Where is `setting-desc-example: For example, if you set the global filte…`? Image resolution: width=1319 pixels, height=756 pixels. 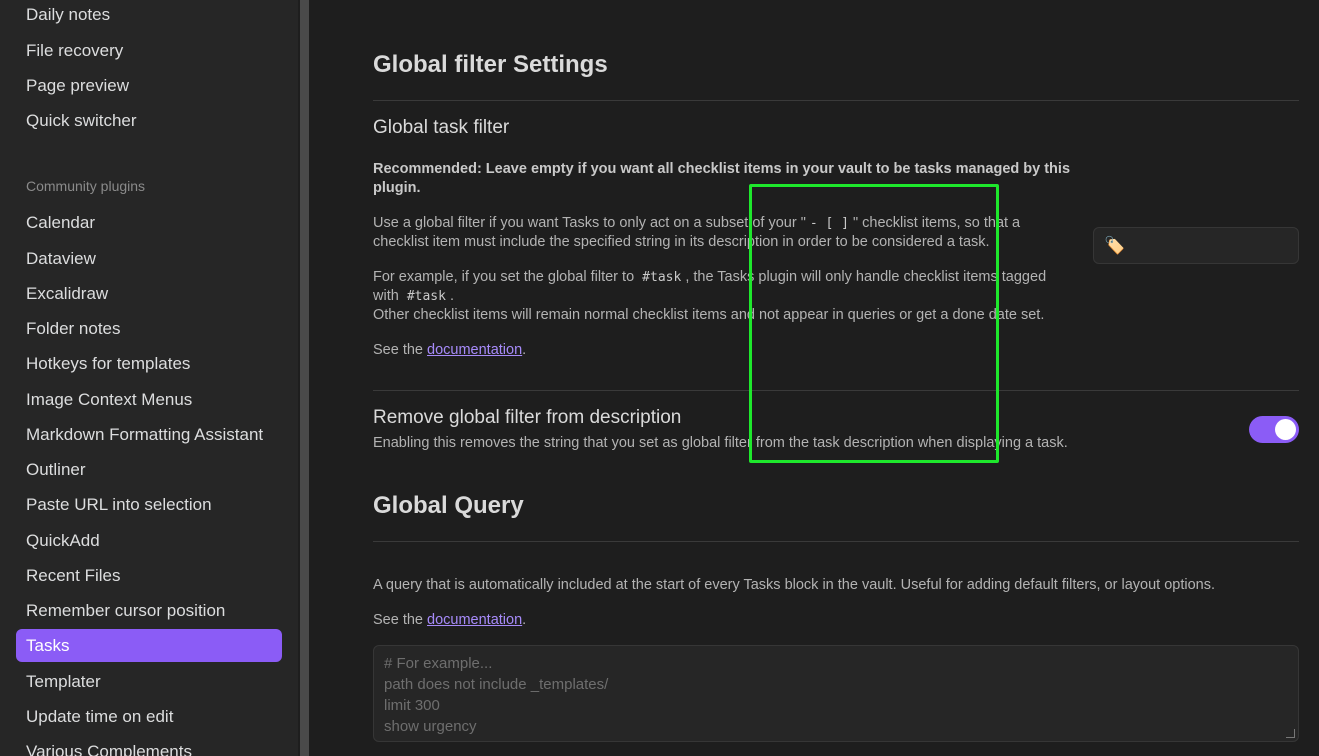 setting-desc-example: For example, if you set the global filte… is located at coordinates (733, 296).